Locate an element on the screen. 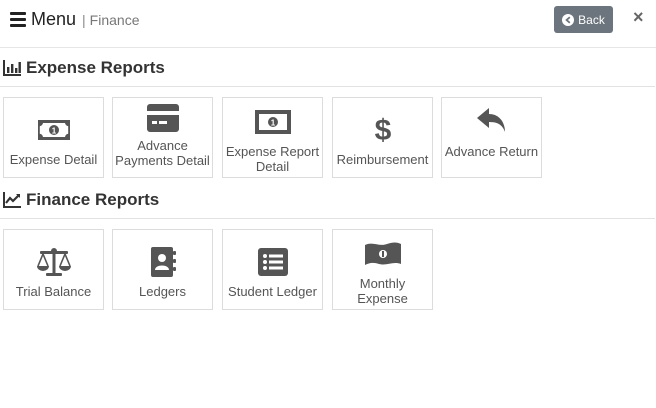  reply-arrow-icon is located at coordinates (490, 120).